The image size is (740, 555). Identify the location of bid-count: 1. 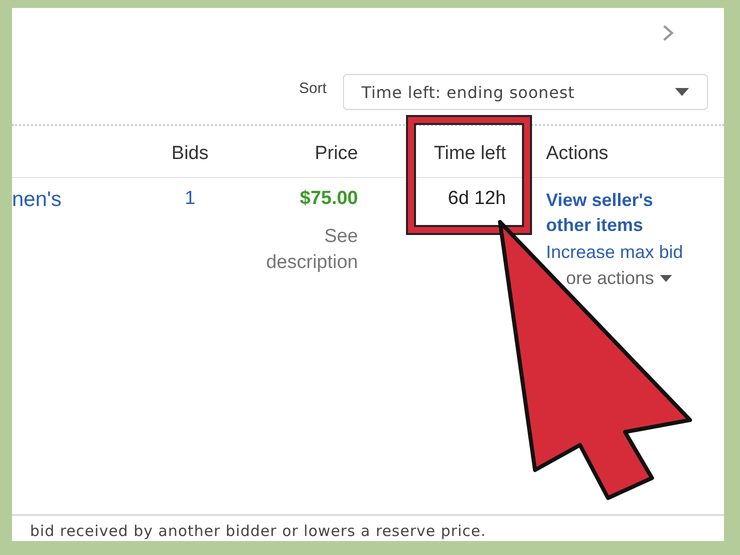
(190, 198).